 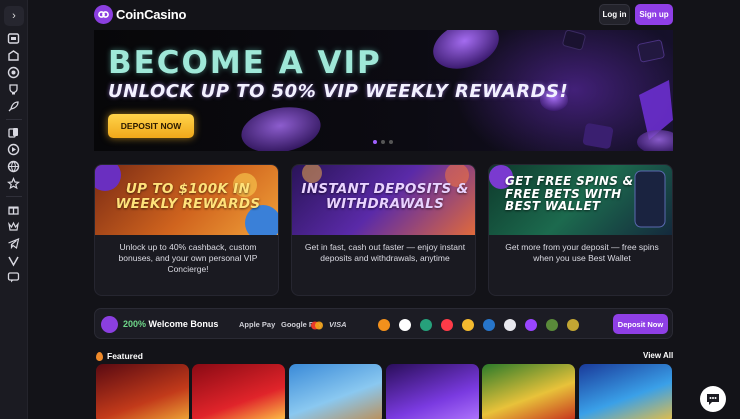 I want to click on ethereum-icon, so click(x=405, y=325).